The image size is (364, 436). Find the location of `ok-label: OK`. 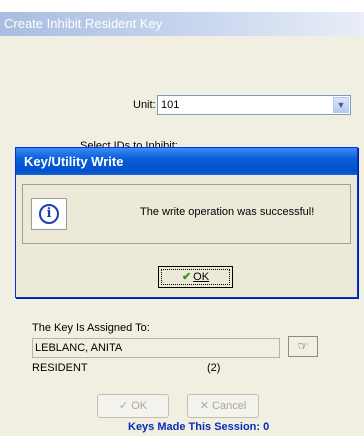

ok-label: OK is located at coordinates (139, 406).